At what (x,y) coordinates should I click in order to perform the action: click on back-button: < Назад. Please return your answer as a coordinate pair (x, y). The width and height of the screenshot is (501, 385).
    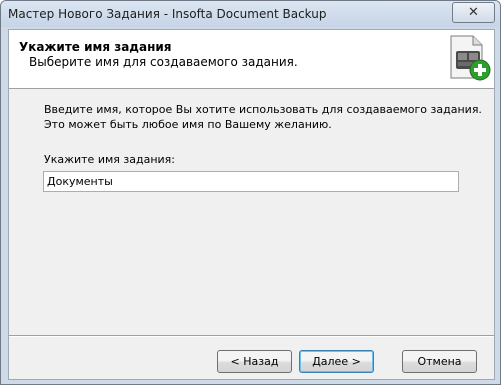
    Looking at the image, I should click on (254, 361).